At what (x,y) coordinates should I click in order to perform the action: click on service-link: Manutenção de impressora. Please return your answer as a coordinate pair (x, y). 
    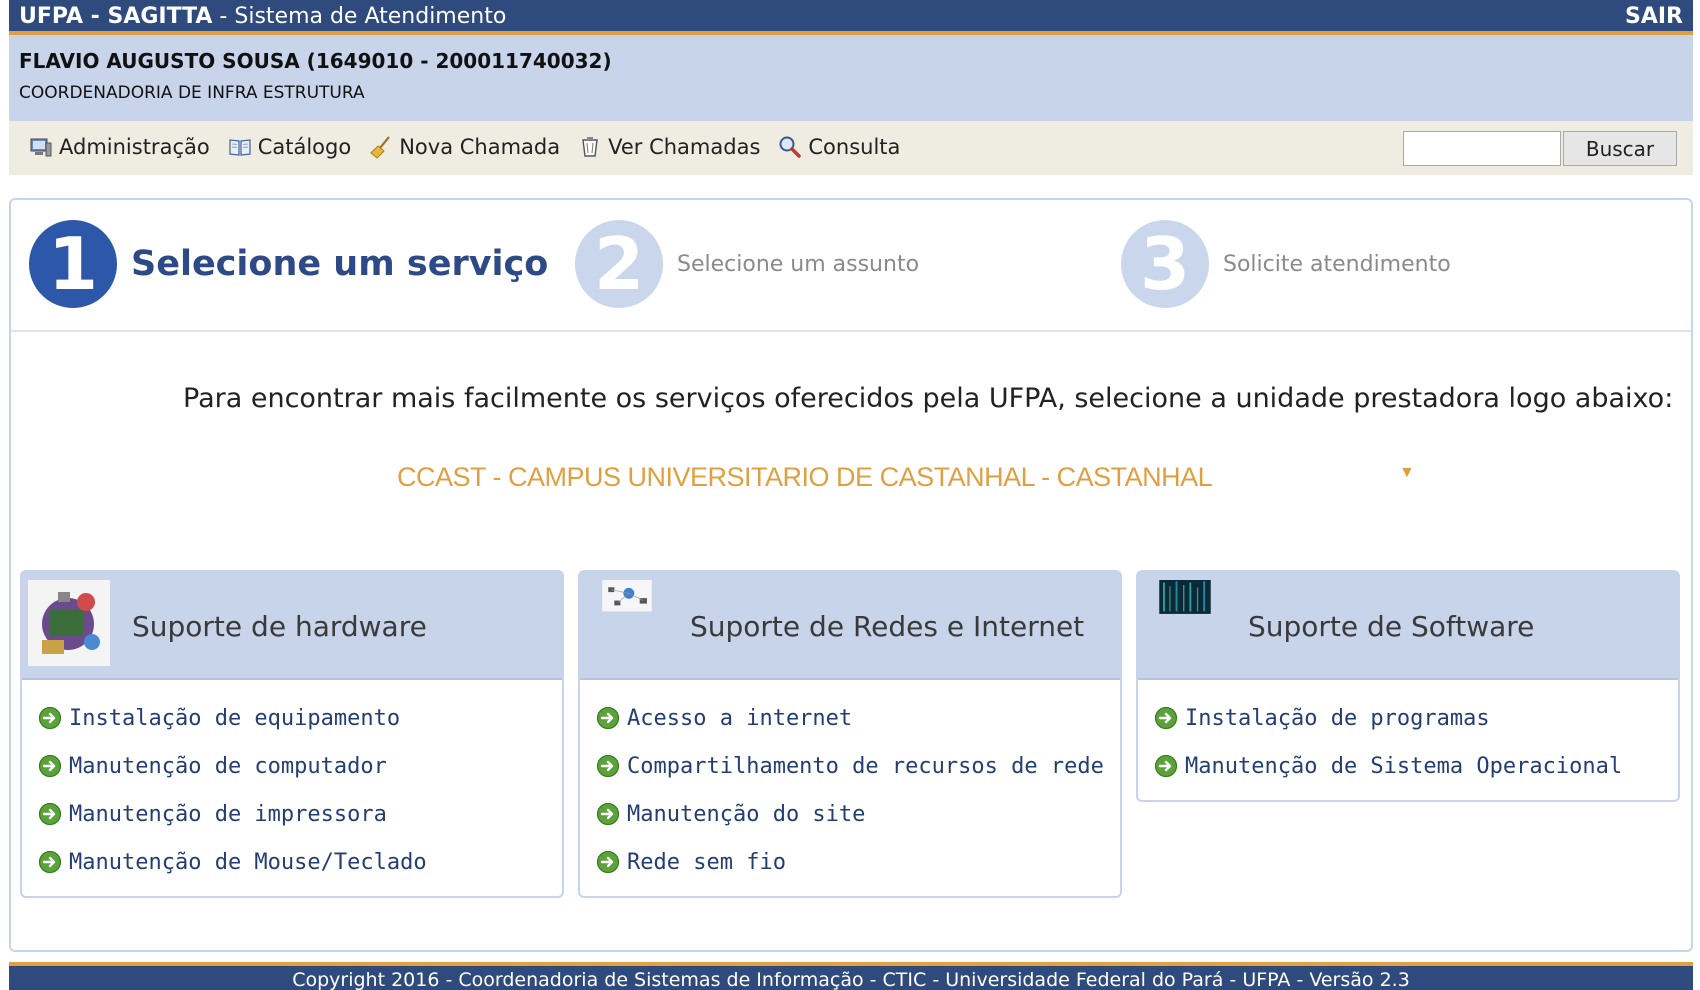
    Looking at the image, I should click on (293, 814).